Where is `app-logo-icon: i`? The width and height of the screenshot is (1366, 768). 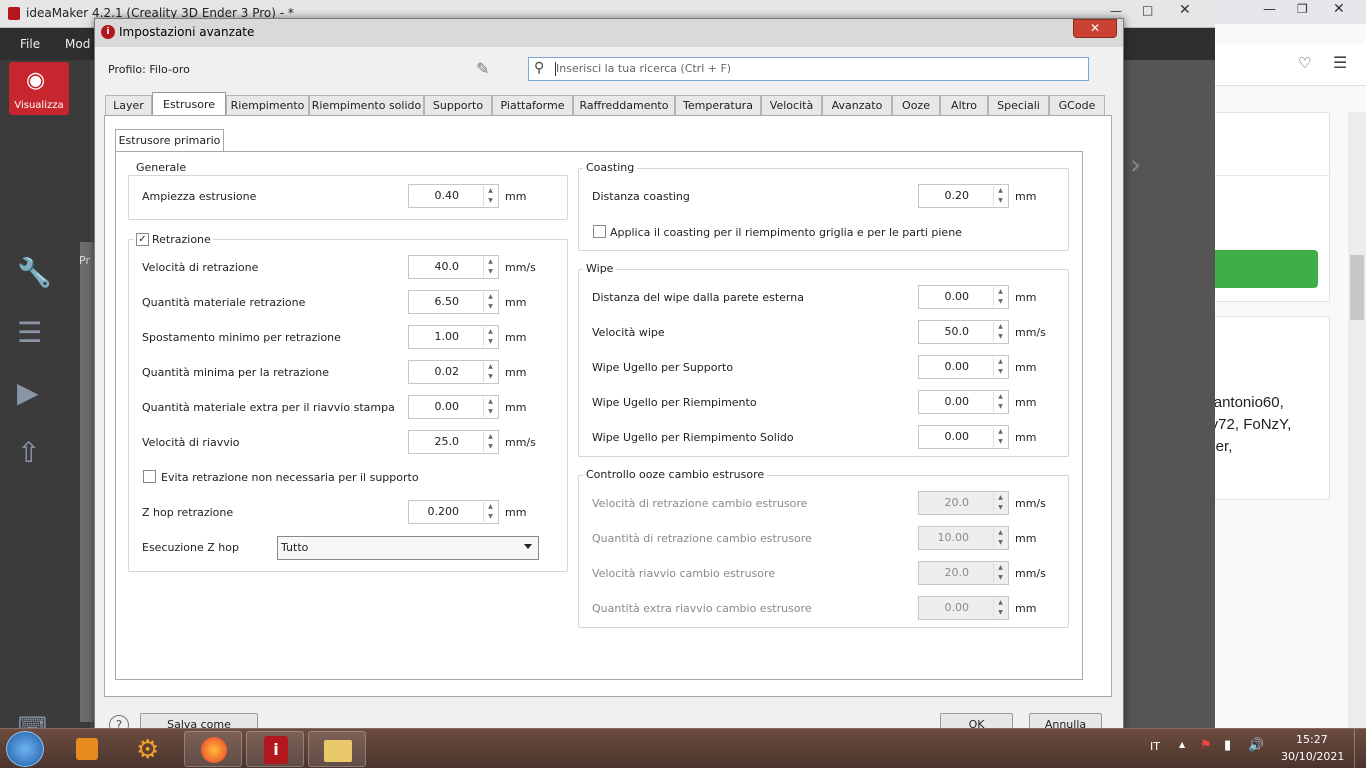 app-logo-icon: i is located at coordinates (108, 32).